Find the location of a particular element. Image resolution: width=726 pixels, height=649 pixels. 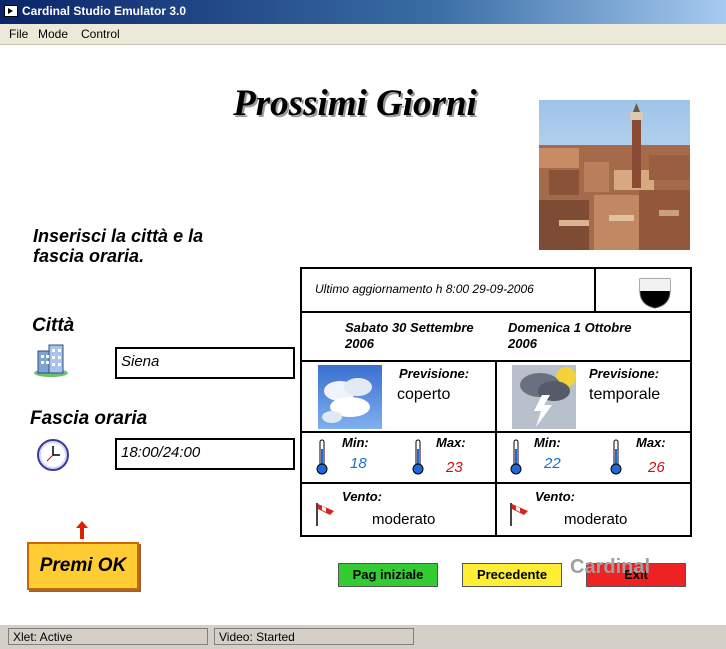

day2-max-label: Max: is located at coordinates (651, 442).